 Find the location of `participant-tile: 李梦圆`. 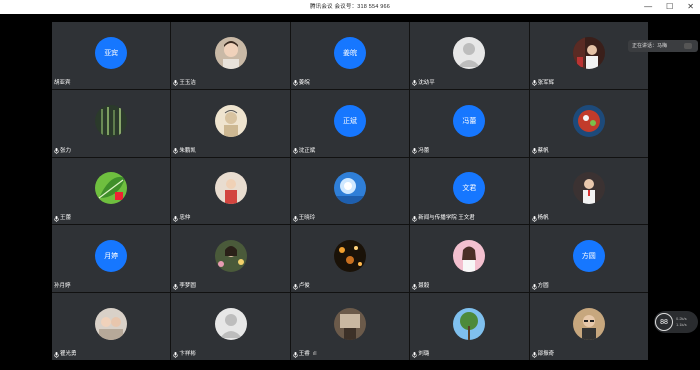

participant-tile: 李梦圆 is located at coordinates (230, 259).